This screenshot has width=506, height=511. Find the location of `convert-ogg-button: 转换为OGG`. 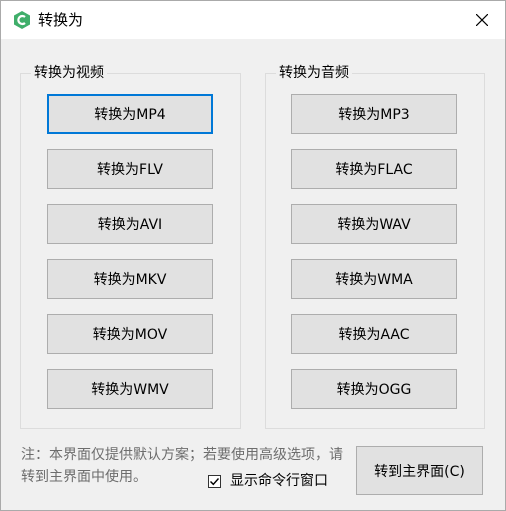

convert-ogg-button: 转换为OGG is located at coordinates (374, 389).